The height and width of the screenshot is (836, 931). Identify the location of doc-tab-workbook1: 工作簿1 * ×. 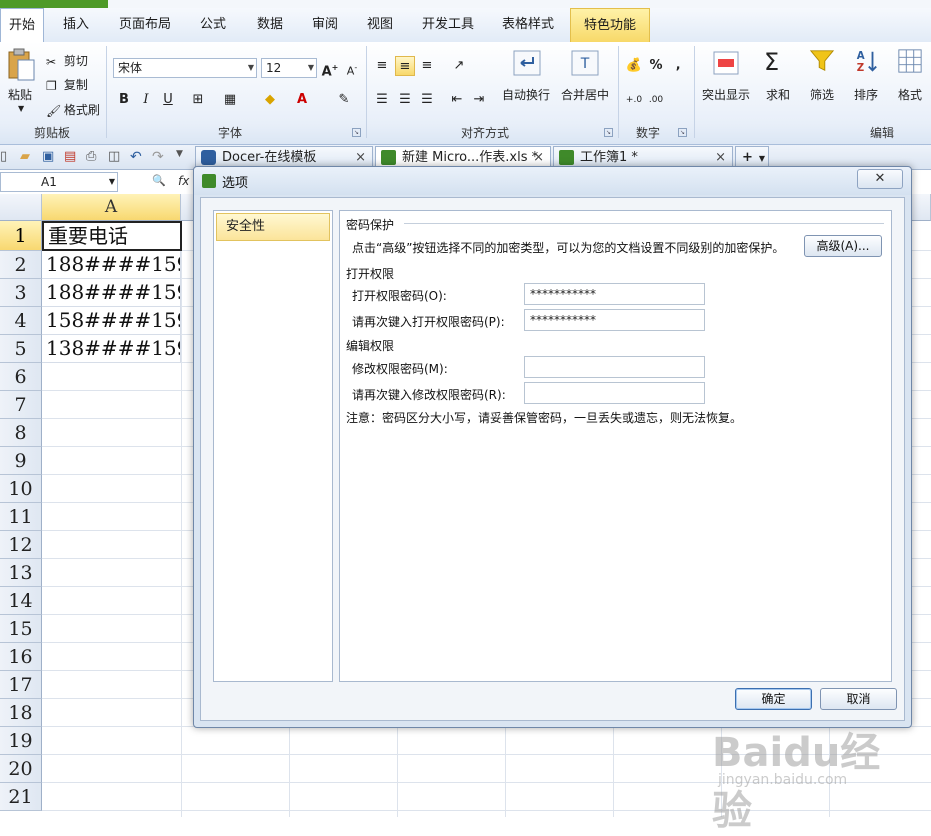
(643, 157).